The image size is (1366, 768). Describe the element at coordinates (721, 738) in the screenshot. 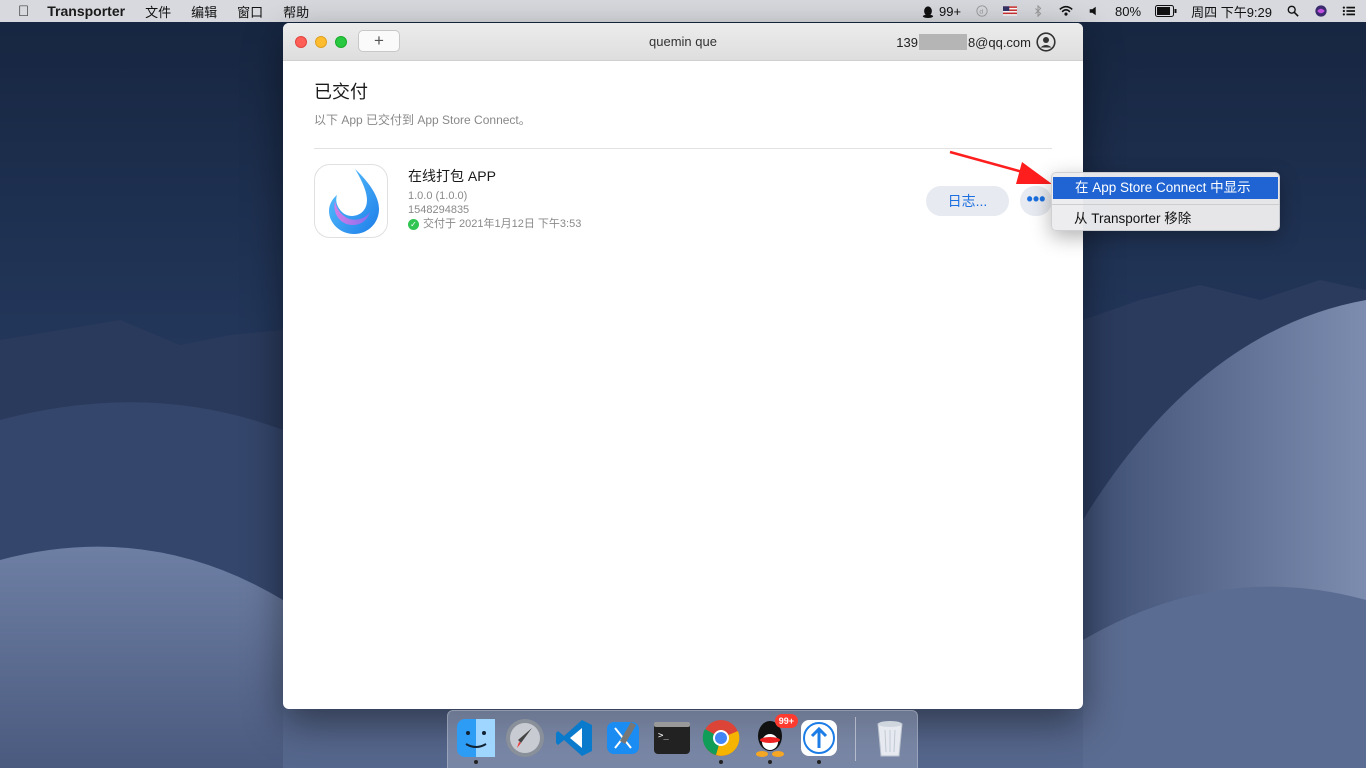

I see `chrome-icon` at that location.